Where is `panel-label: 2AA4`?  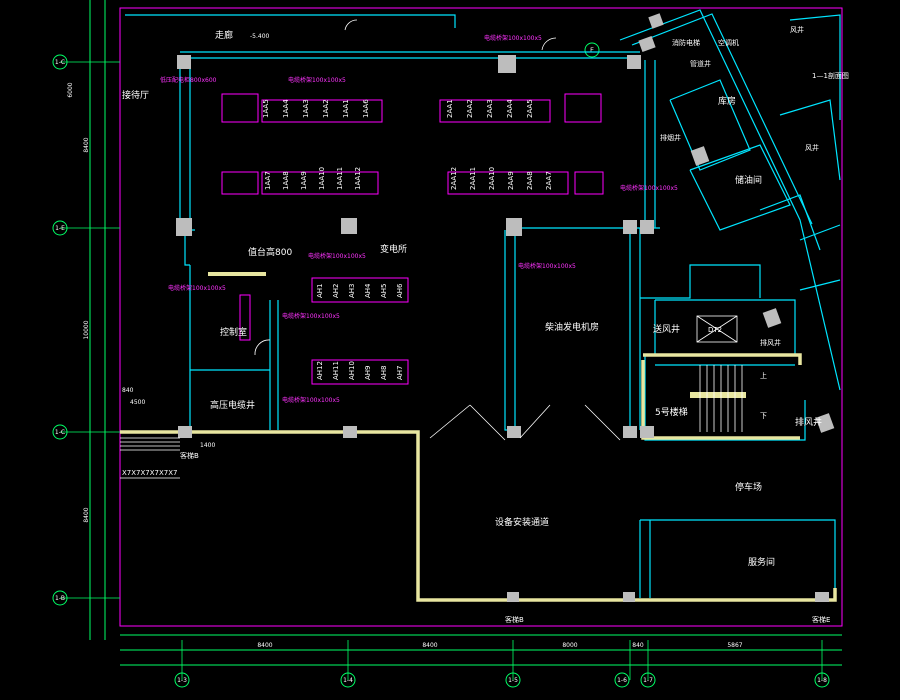
panel-label: 2AA4 is located at coordinates (510, 108).